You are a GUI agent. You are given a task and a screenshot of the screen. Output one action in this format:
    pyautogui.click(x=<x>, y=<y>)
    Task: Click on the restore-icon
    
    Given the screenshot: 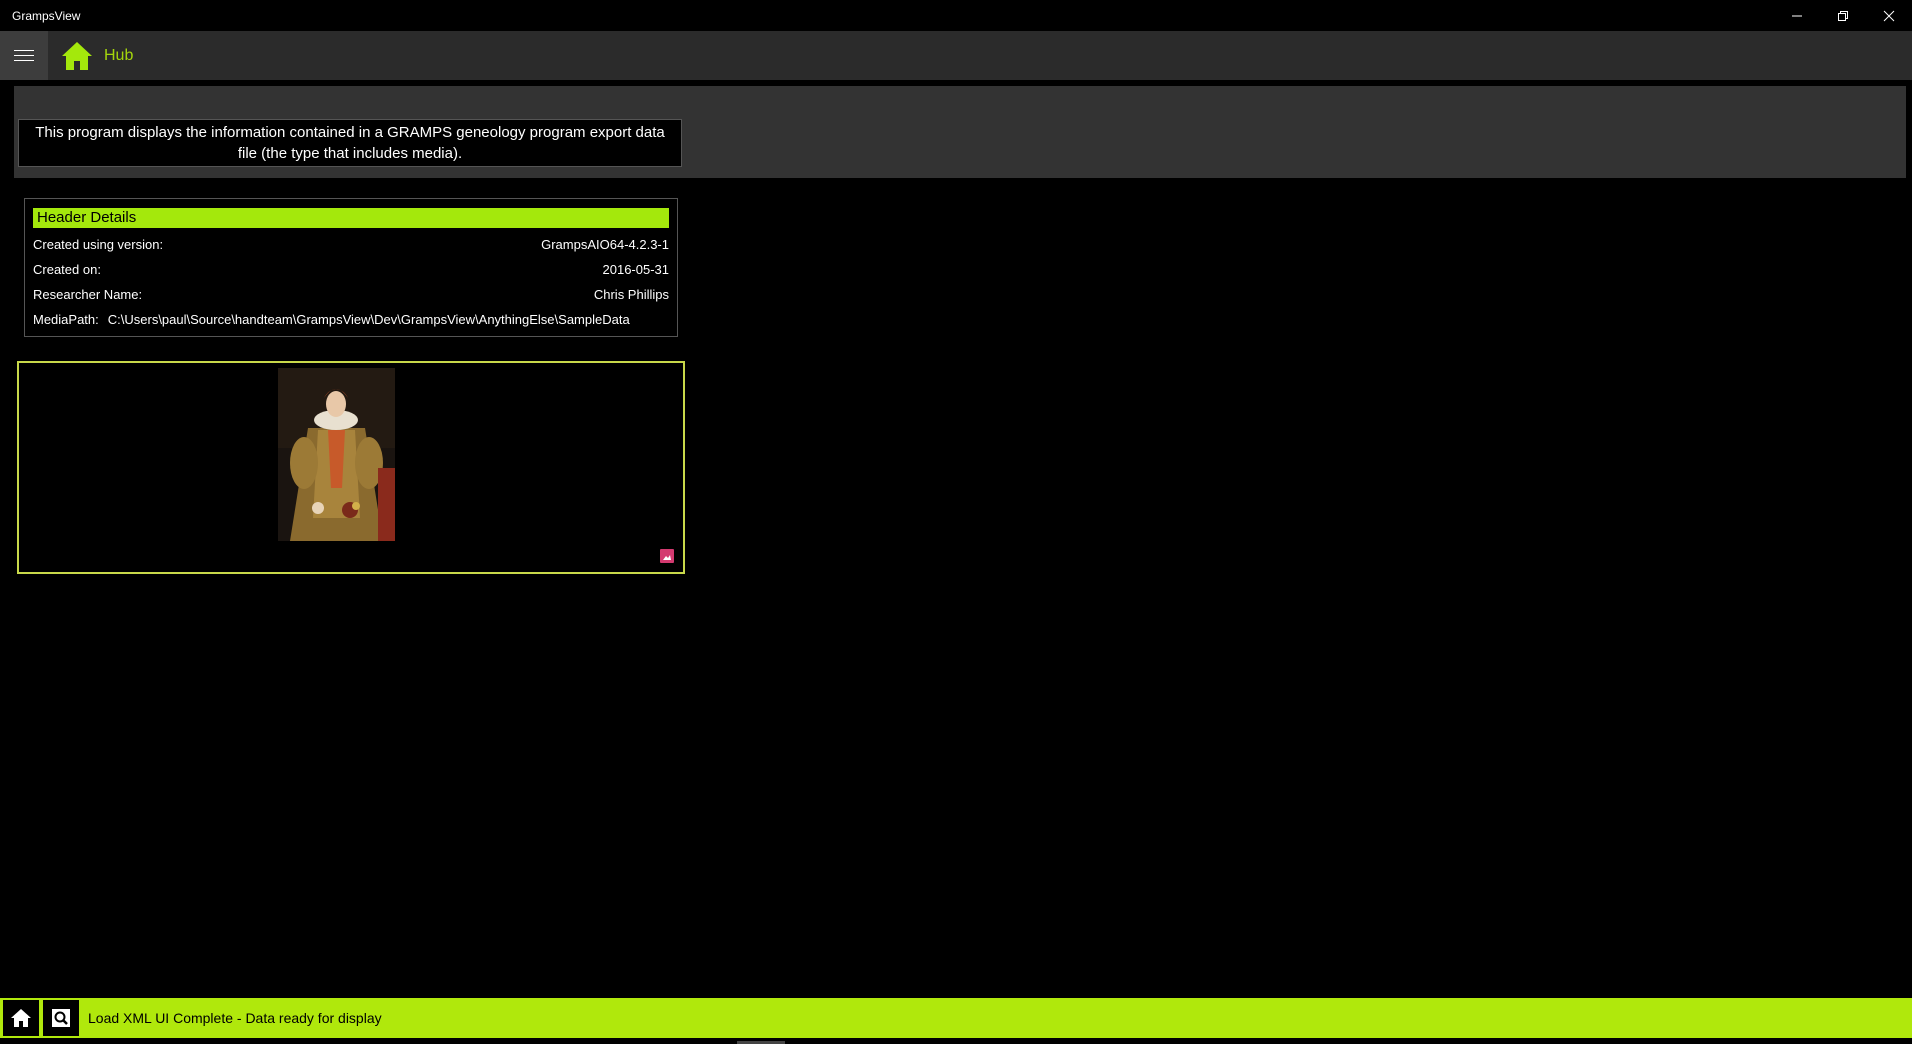 What is the action you would take?
    pyautogui.click(x=1843, y=15)
    